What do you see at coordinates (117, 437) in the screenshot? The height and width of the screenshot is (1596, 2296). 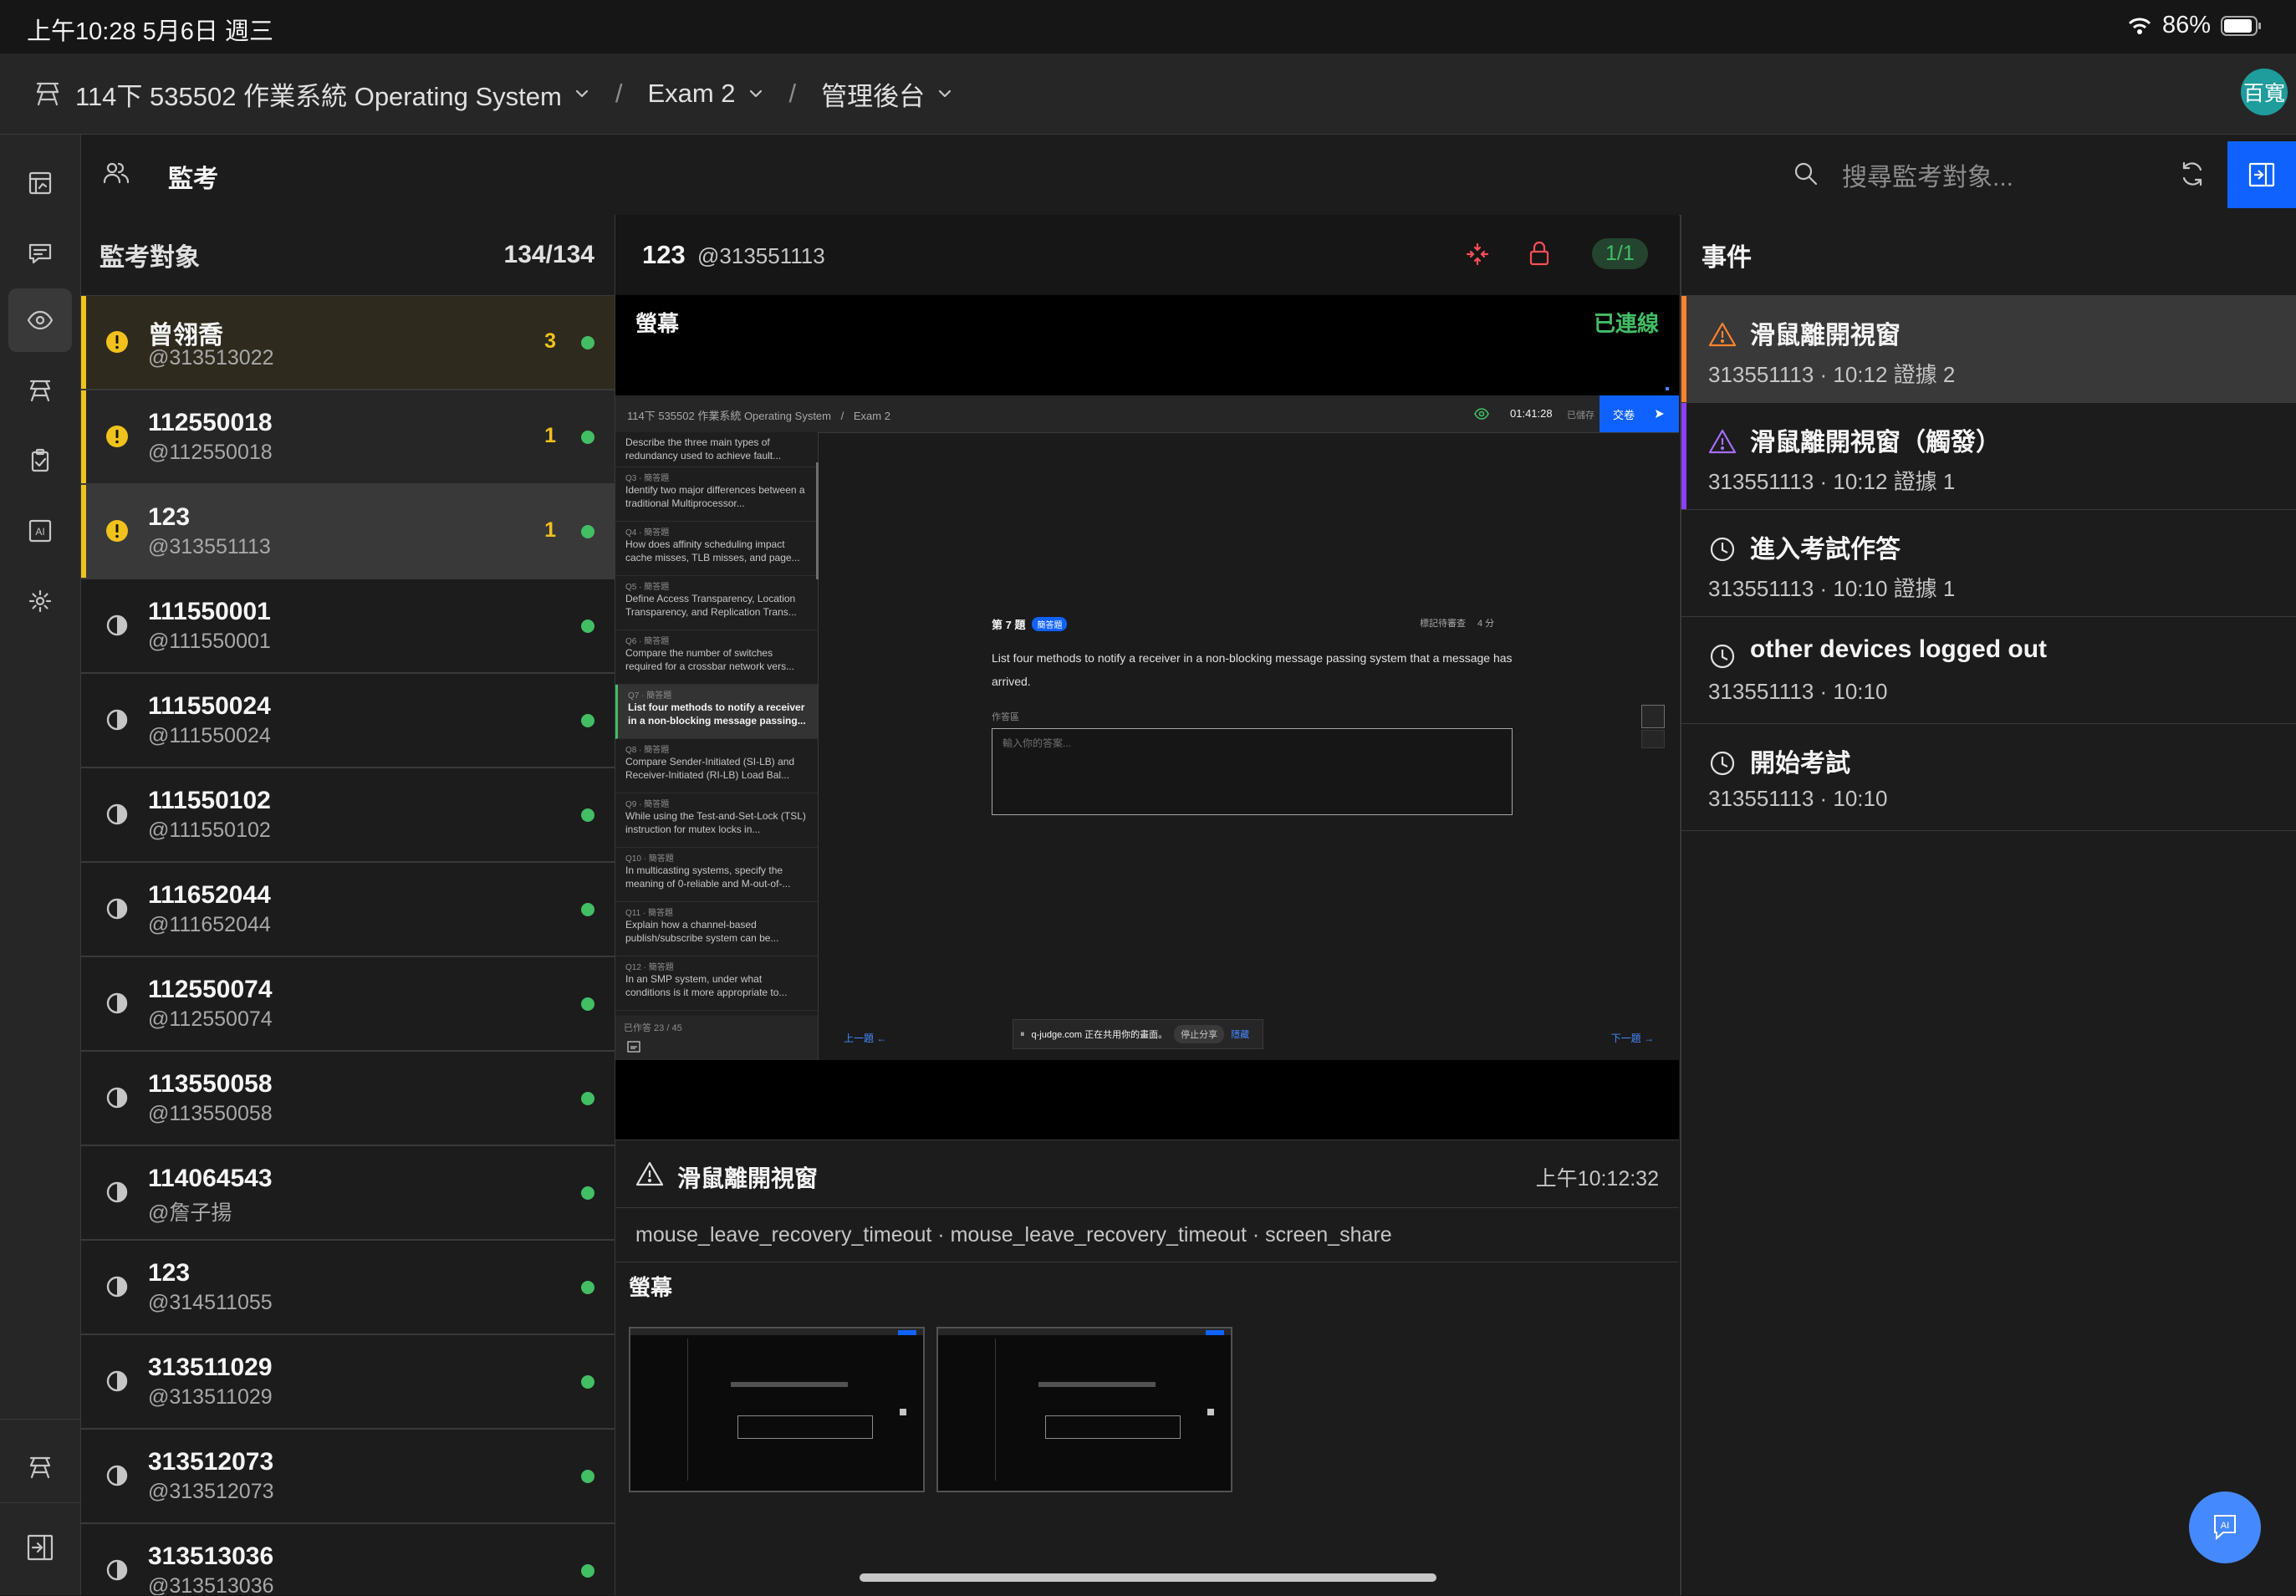 I see `alert-circle-icon` at bounding box center [117, 437].